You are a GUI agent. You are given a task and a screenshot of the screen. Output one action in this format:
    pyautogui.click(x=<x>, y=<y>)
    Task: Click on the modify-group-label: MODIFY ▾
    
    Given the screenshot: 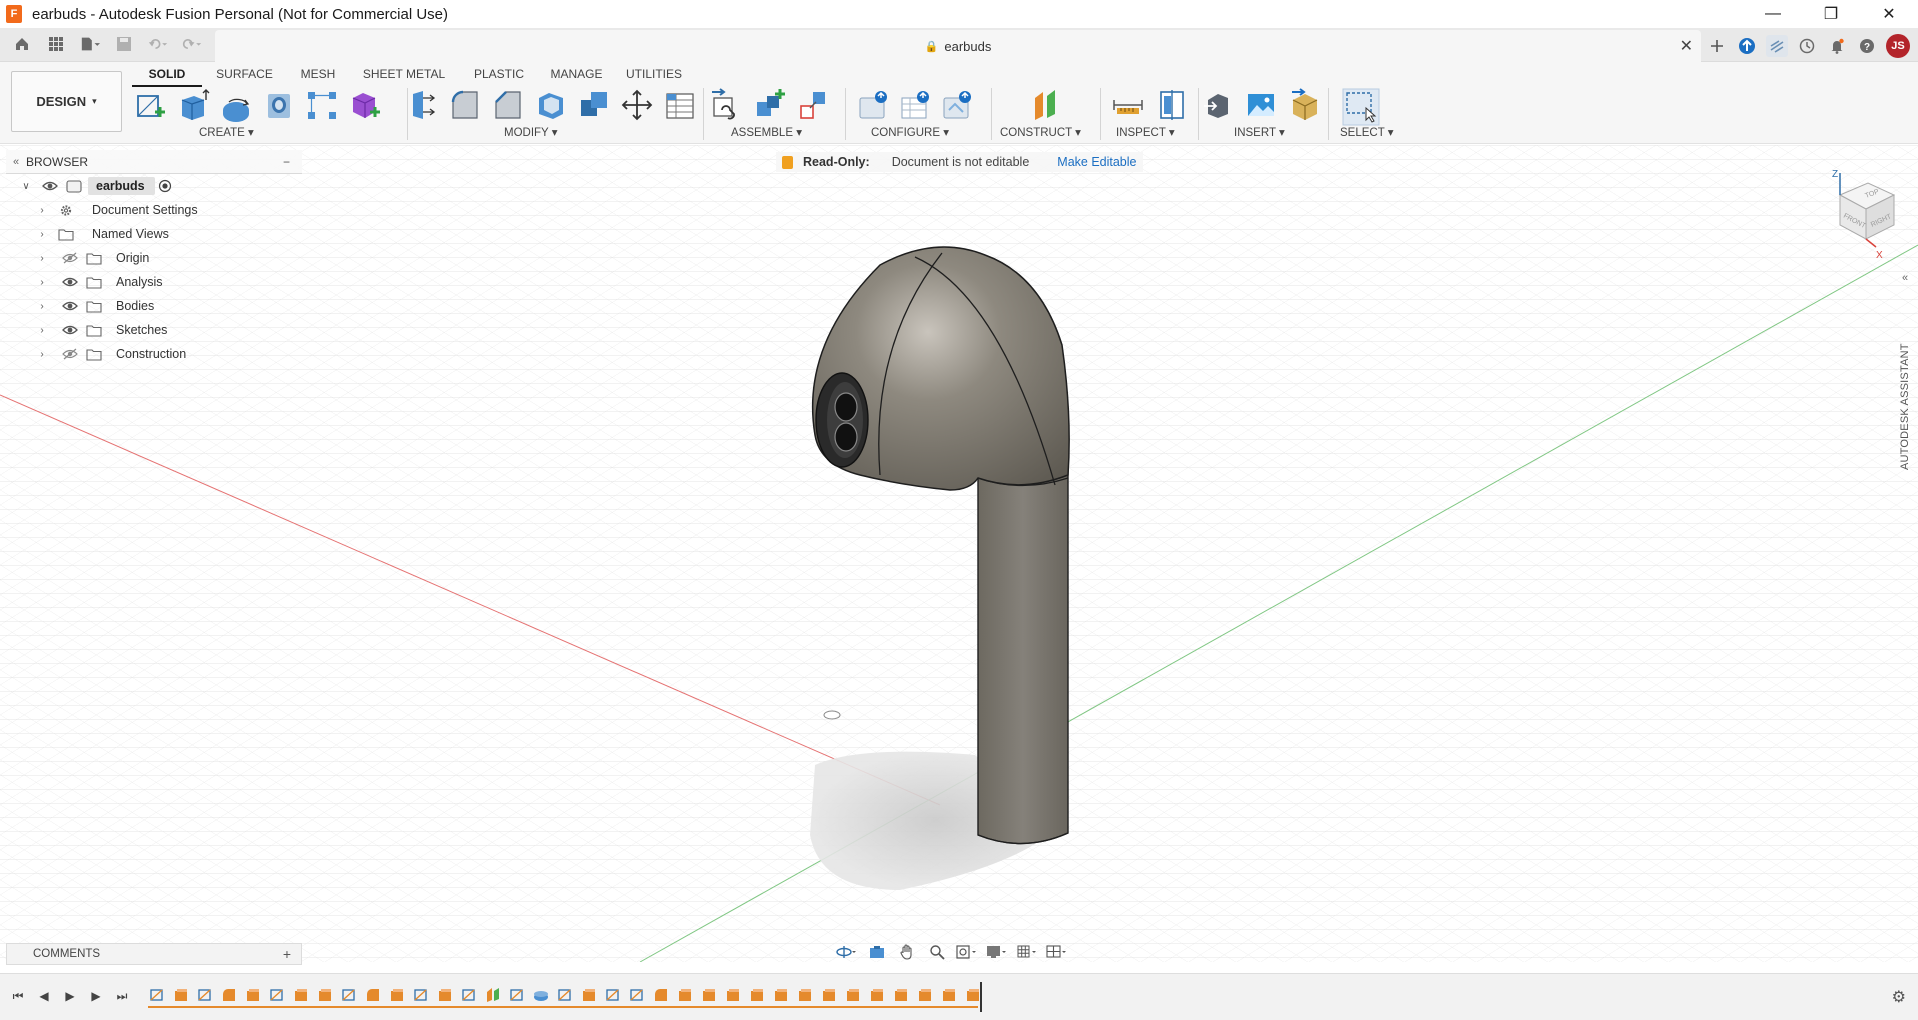 What is the action you would take?
    pyautogui.click(x=530, y=132)
    